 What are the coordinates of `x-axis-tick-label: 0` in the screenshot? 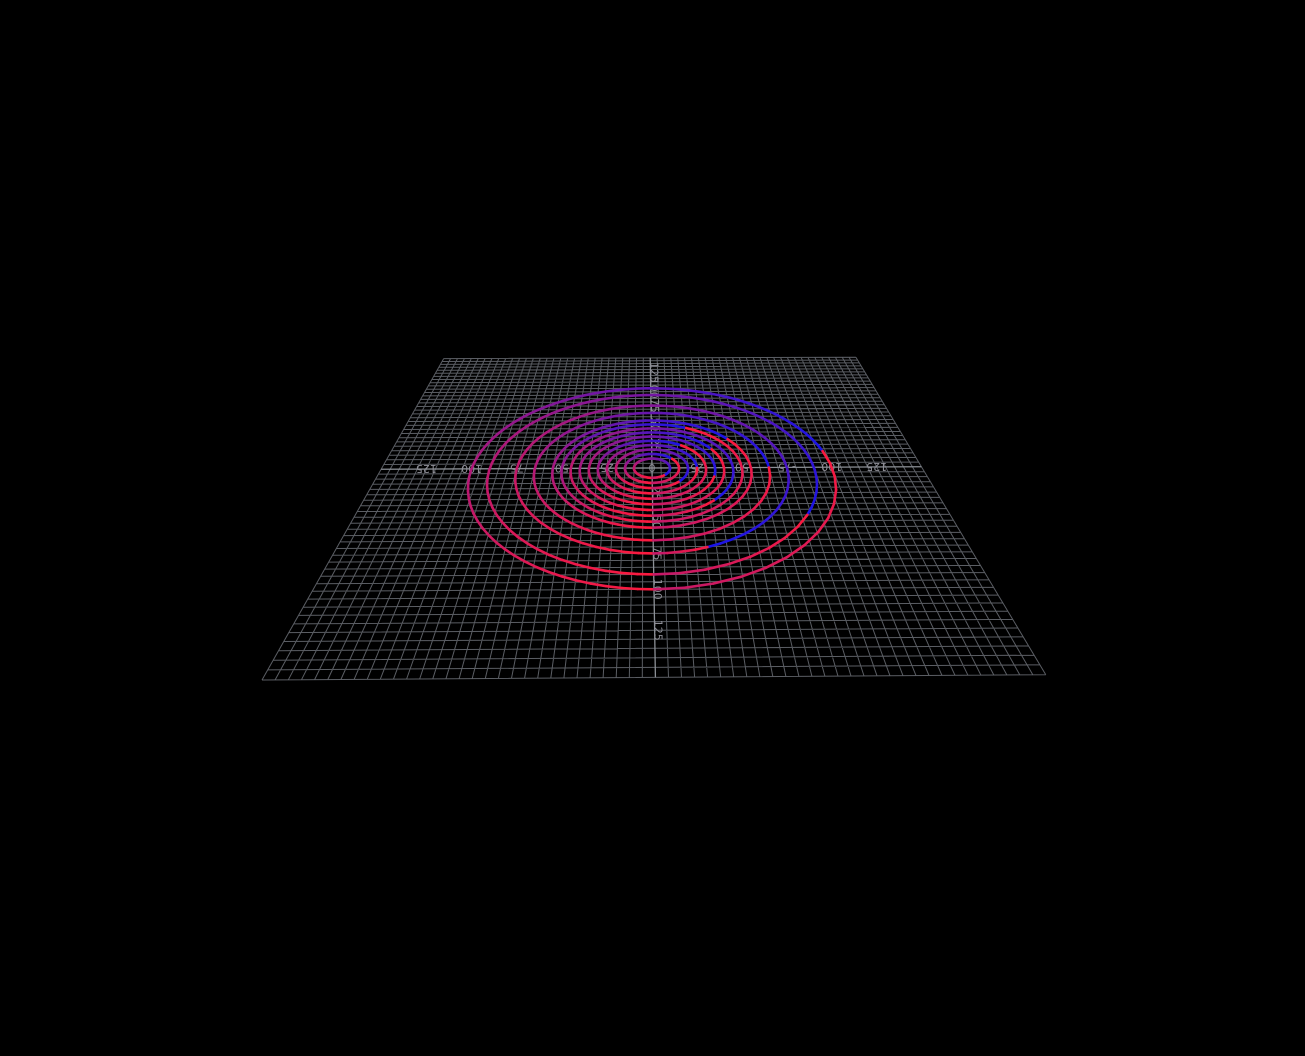 It's located at (652, 467).